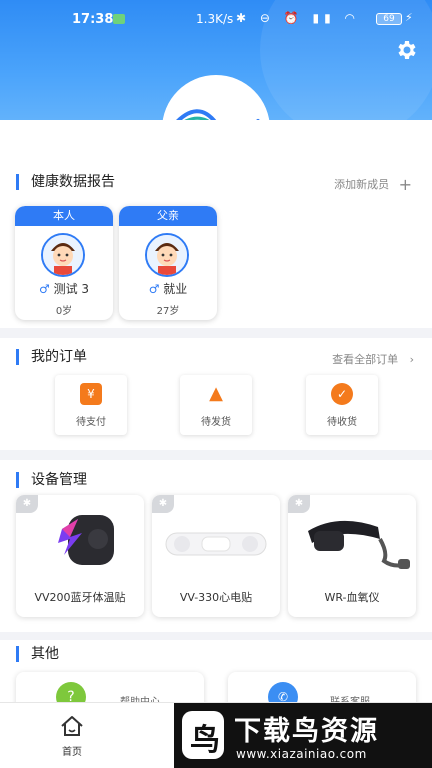 Image resolution: width=432 pixels, height=768 pixels. I want to click on member-age: 27岁, so click(168, 311).